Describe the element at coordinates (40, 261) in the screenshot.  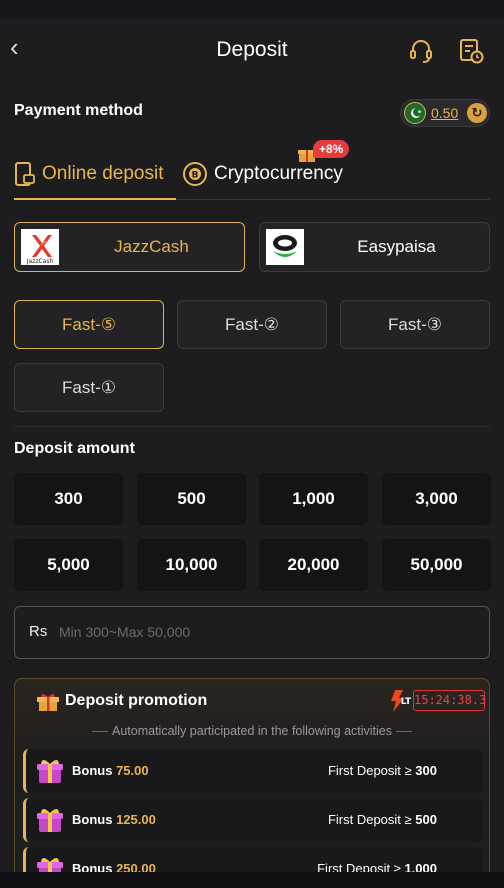
I see `svg-text: JazzCash` at that location.